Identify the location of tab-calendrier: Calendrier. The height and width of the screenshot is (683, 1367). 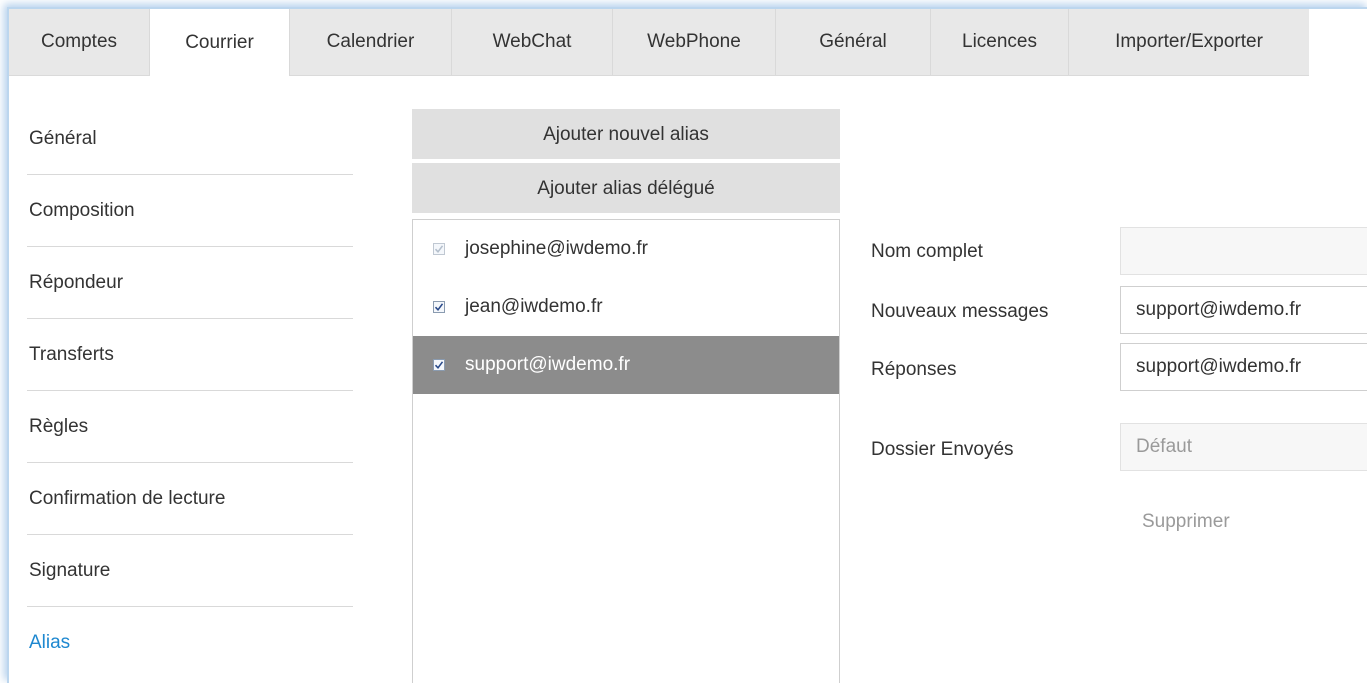
(371, 42).